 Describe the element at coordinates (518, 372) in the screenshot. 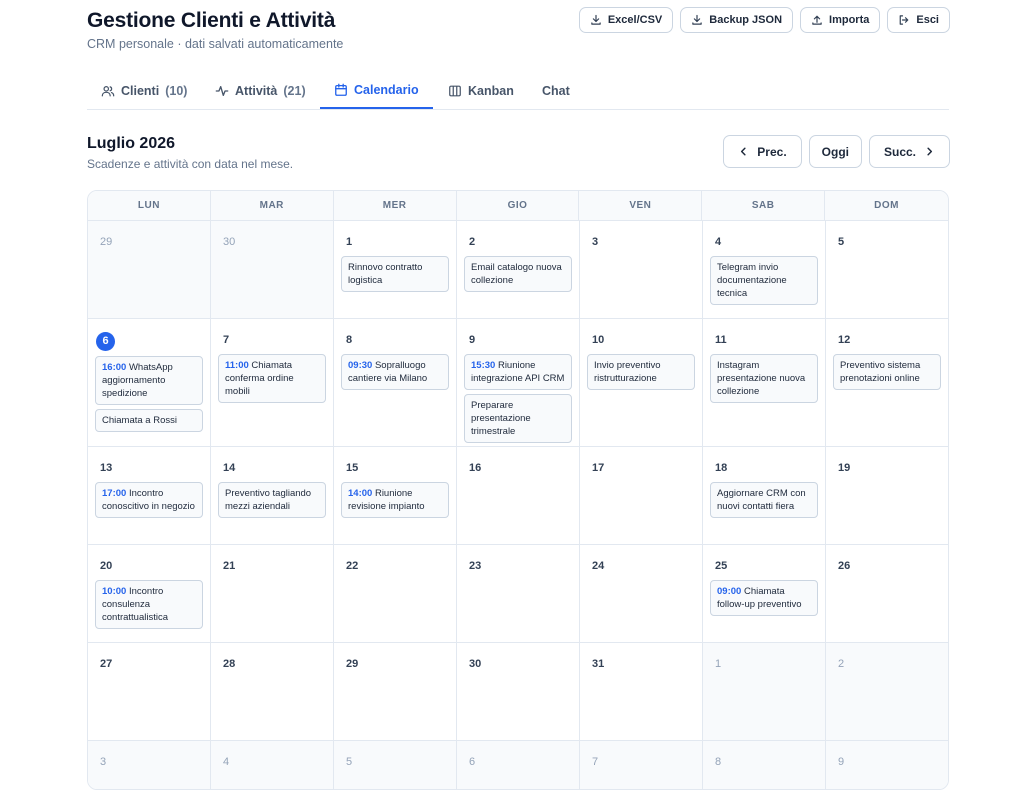

I see `calendar-event: 15:30 Riunione integrazione API CRM` at that location.